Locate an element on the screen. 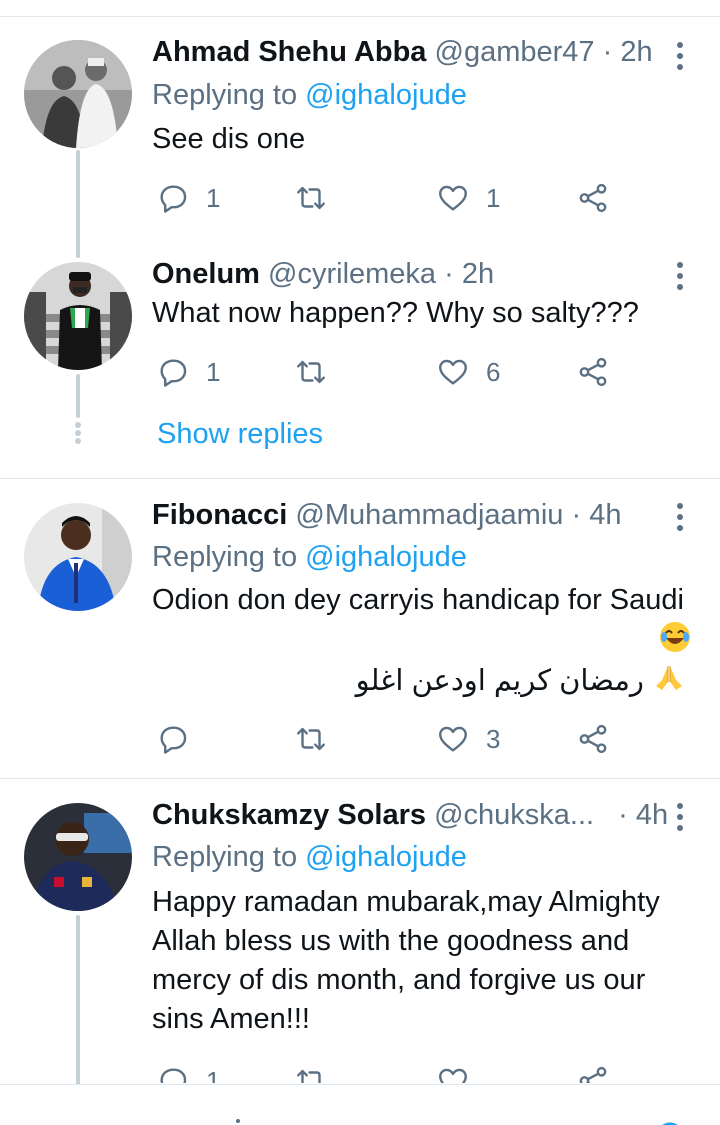  like-count: 6 is located at coordinates (493, 371).